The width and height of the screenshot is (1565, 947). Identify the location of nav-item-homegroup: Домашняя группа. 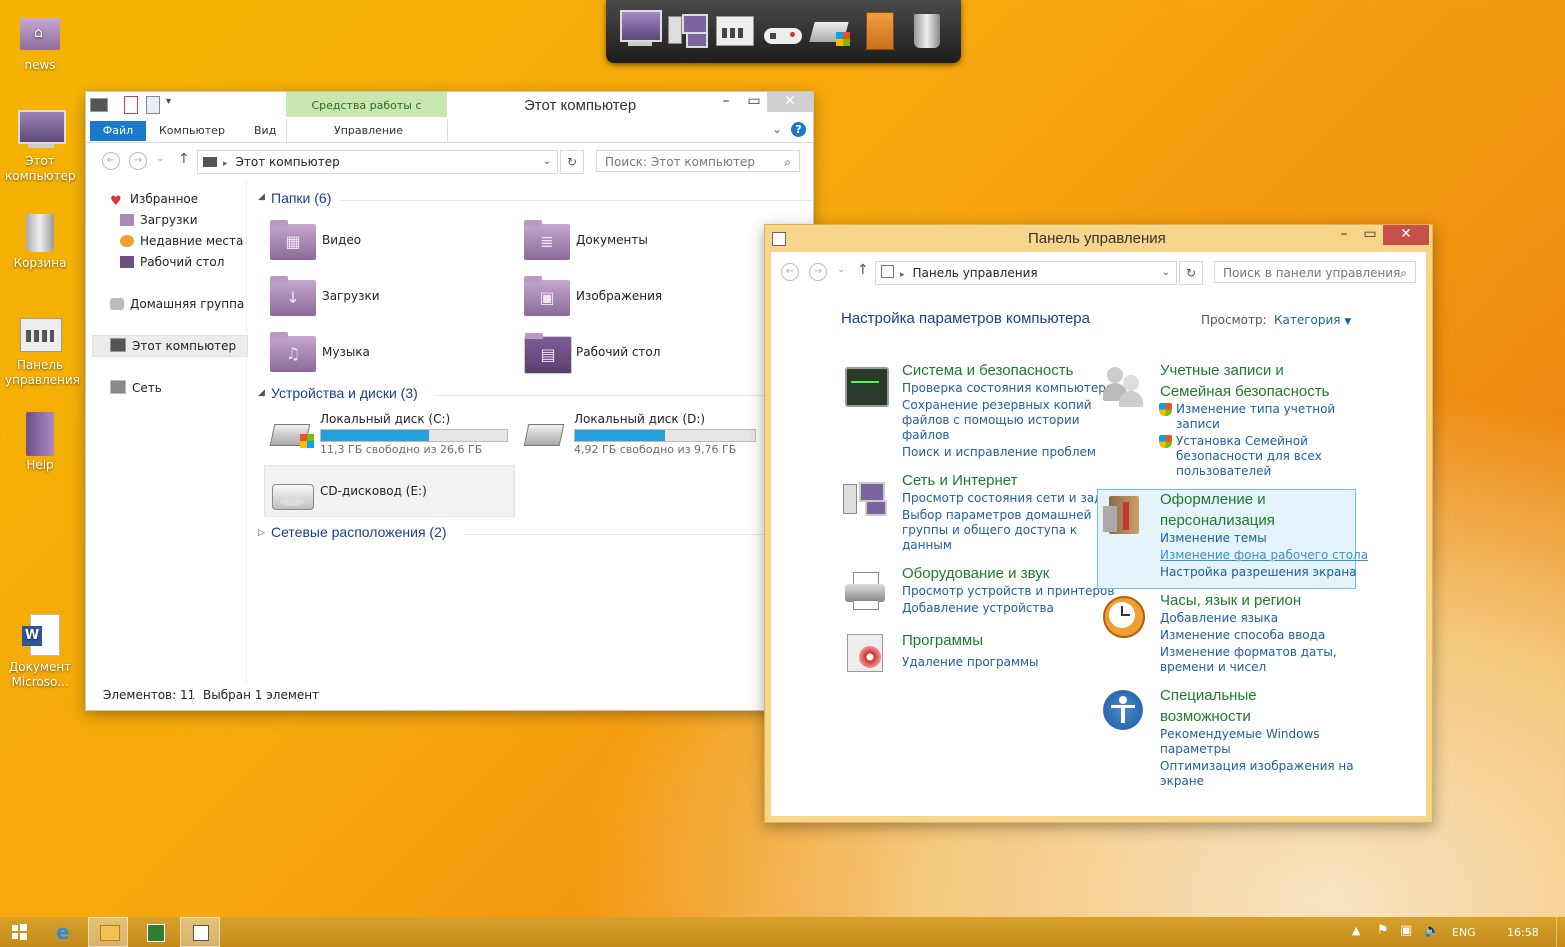
(177, 304).